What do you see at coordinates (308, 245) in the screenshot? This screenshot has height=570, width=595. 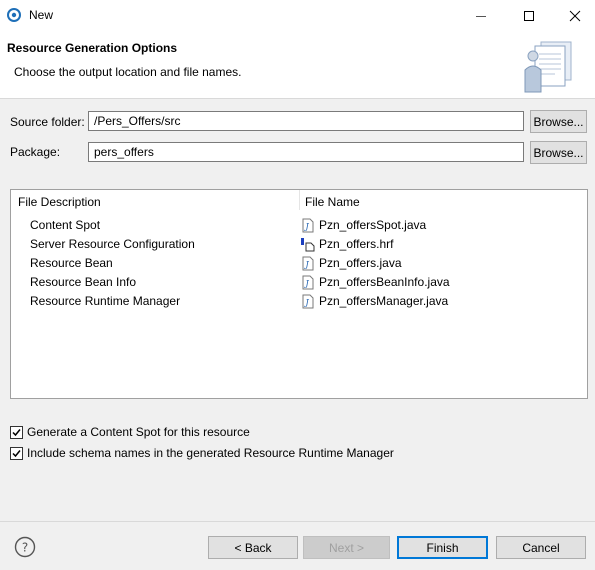 I see `hrf-file-icon` at bounding box center [308, 245].